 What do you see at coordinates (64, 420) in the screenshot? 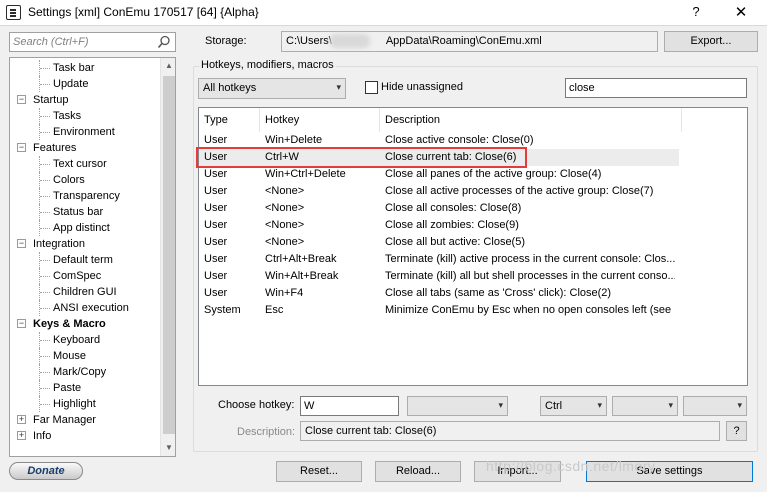
I see `tree-item: Far Manager` at bounding box center [64, 420].